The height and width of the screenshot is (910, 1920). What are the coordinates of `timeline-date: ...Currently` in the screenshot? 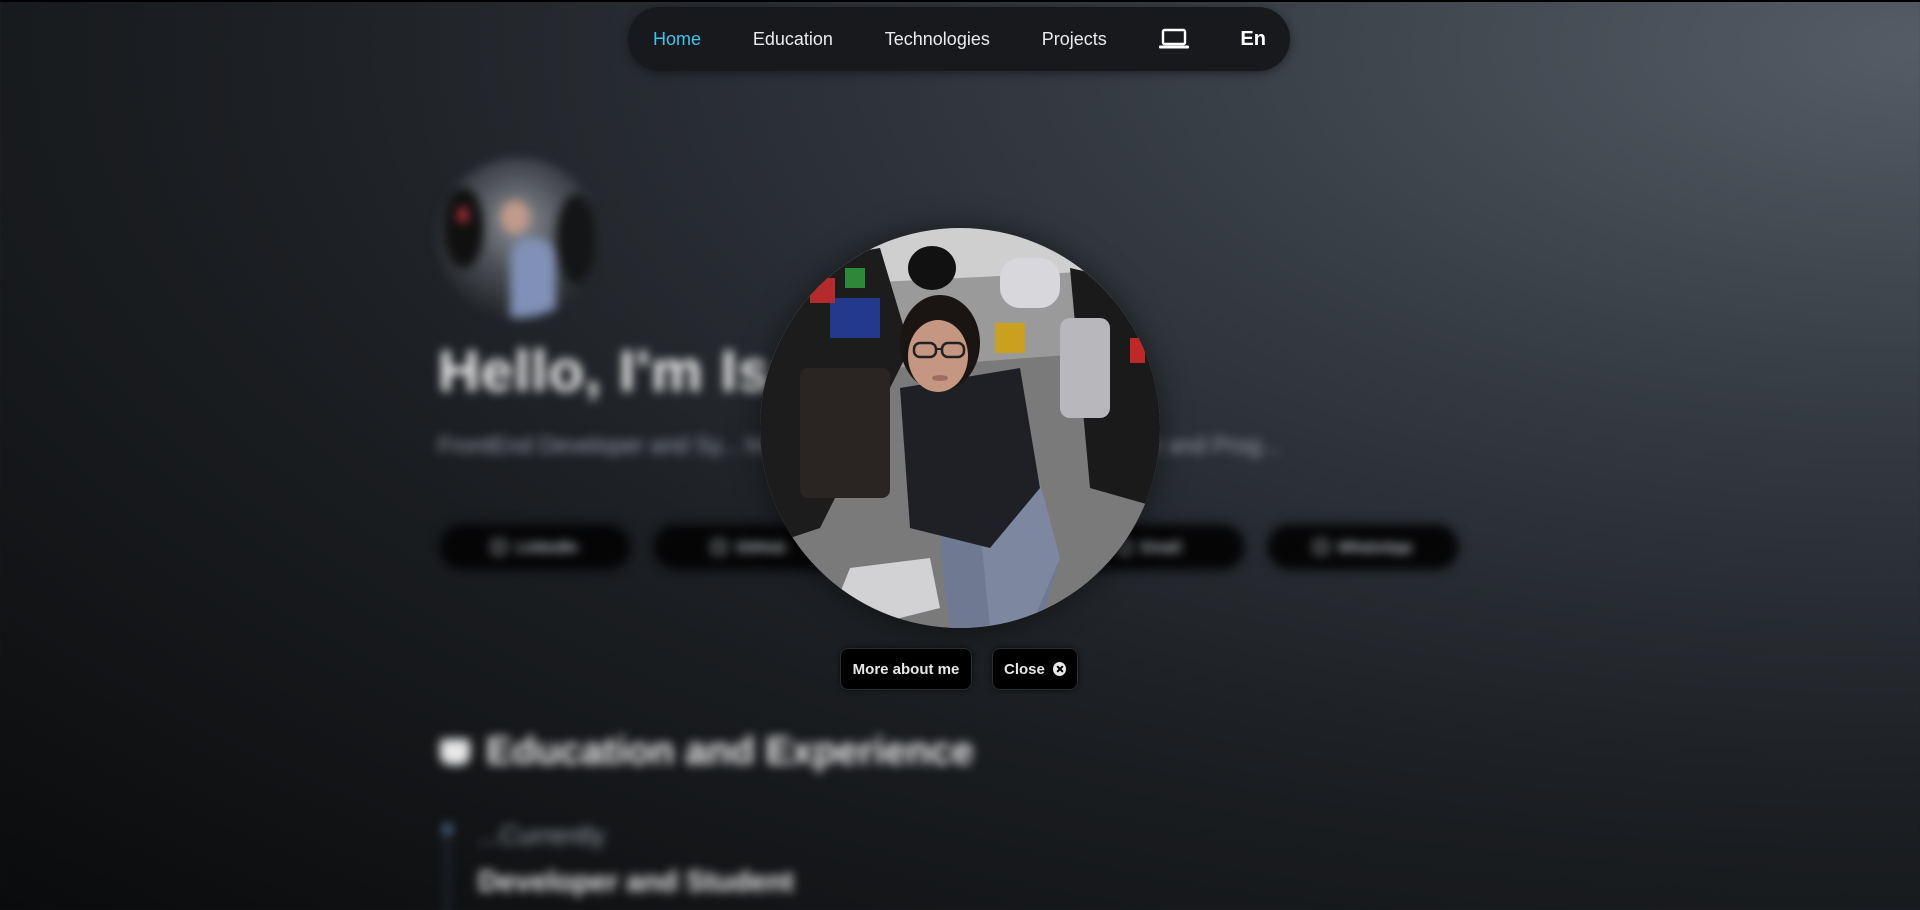 It's located at (542, 835).